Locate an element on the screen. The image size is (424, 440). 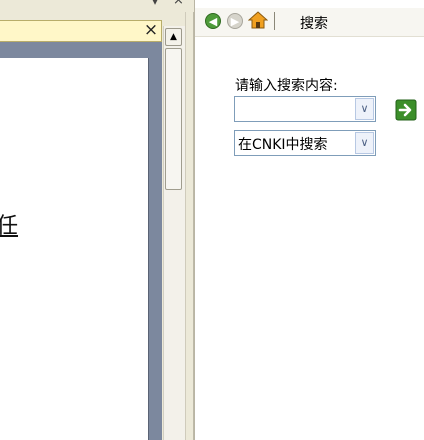
document-info-bar is located at coordinates (81, 31).